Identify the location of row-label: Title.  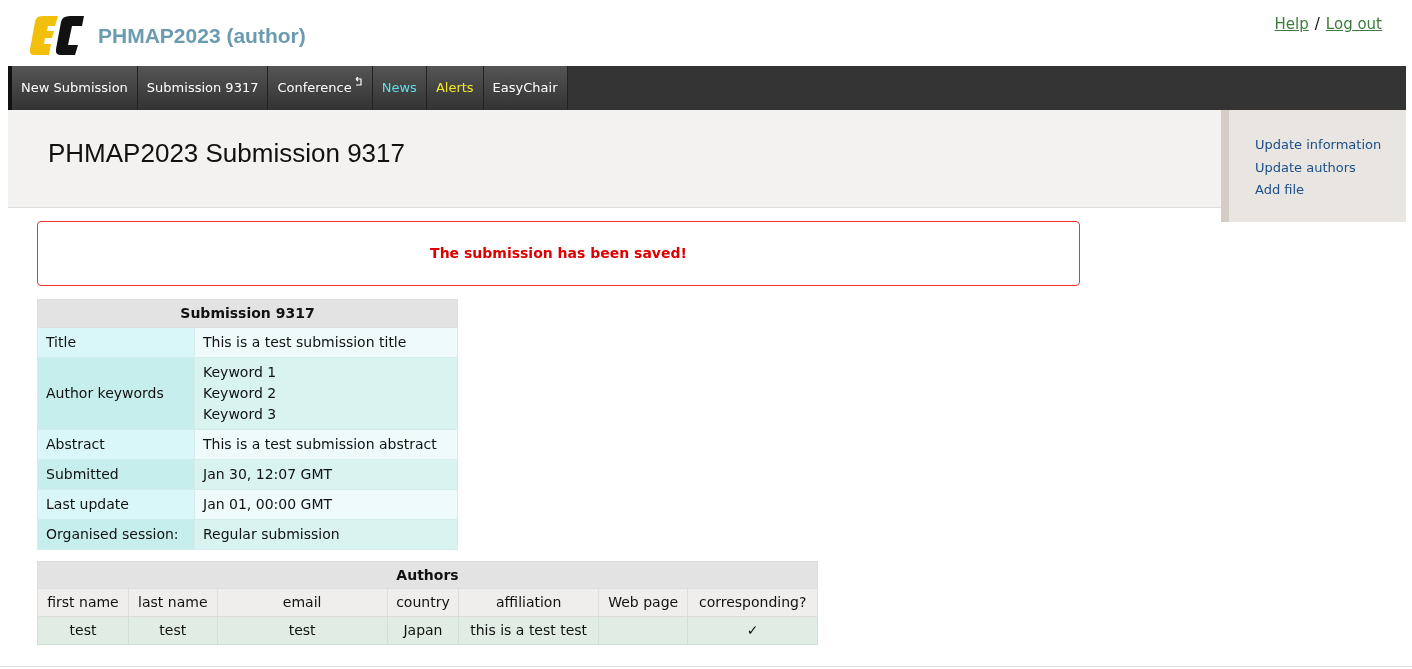
(116, 342).